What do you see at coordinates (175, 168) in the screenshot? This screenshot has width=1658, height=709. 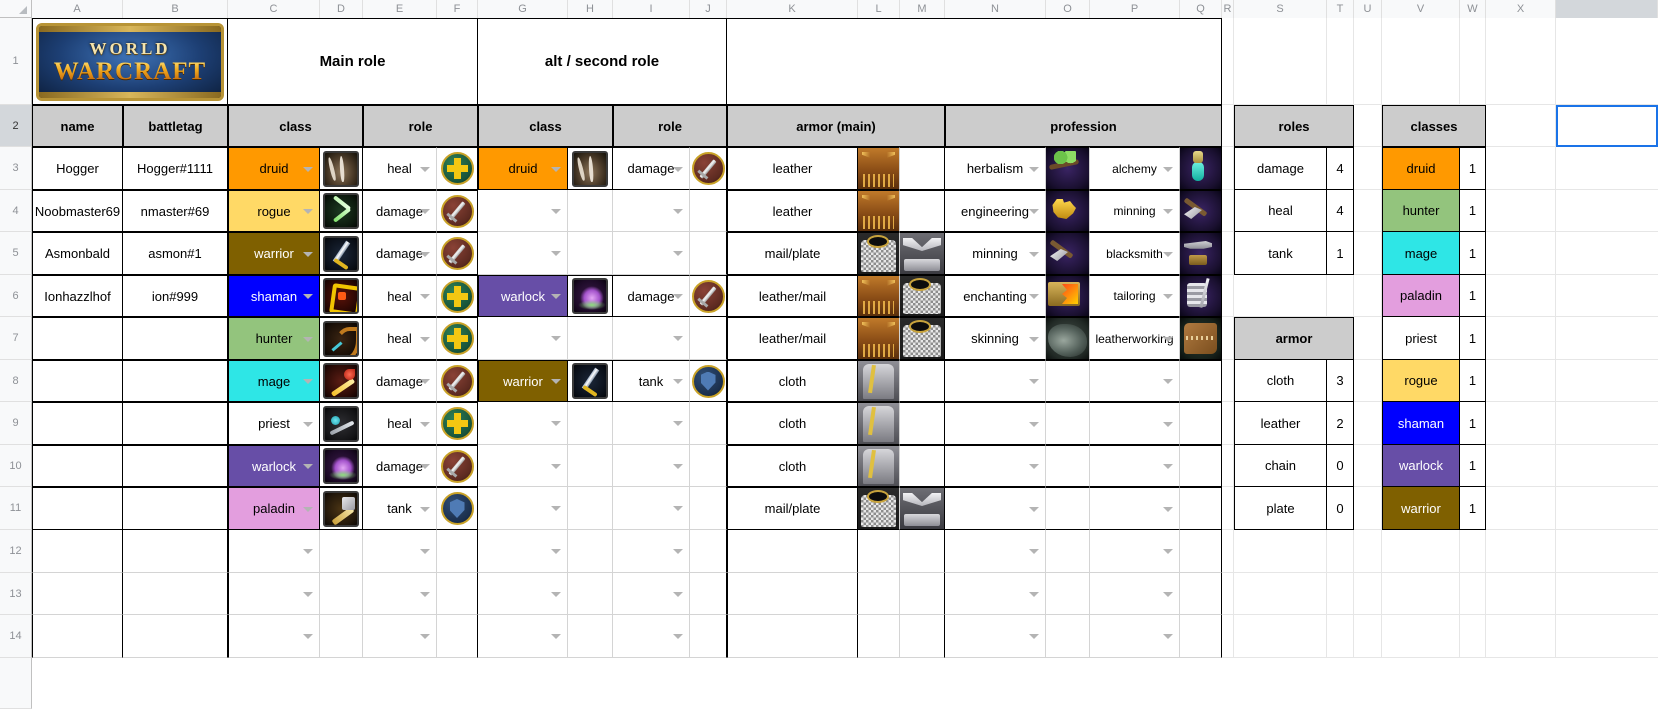 I see `cell-battletag: Hogger#1111` at bounding box center [175, 168].